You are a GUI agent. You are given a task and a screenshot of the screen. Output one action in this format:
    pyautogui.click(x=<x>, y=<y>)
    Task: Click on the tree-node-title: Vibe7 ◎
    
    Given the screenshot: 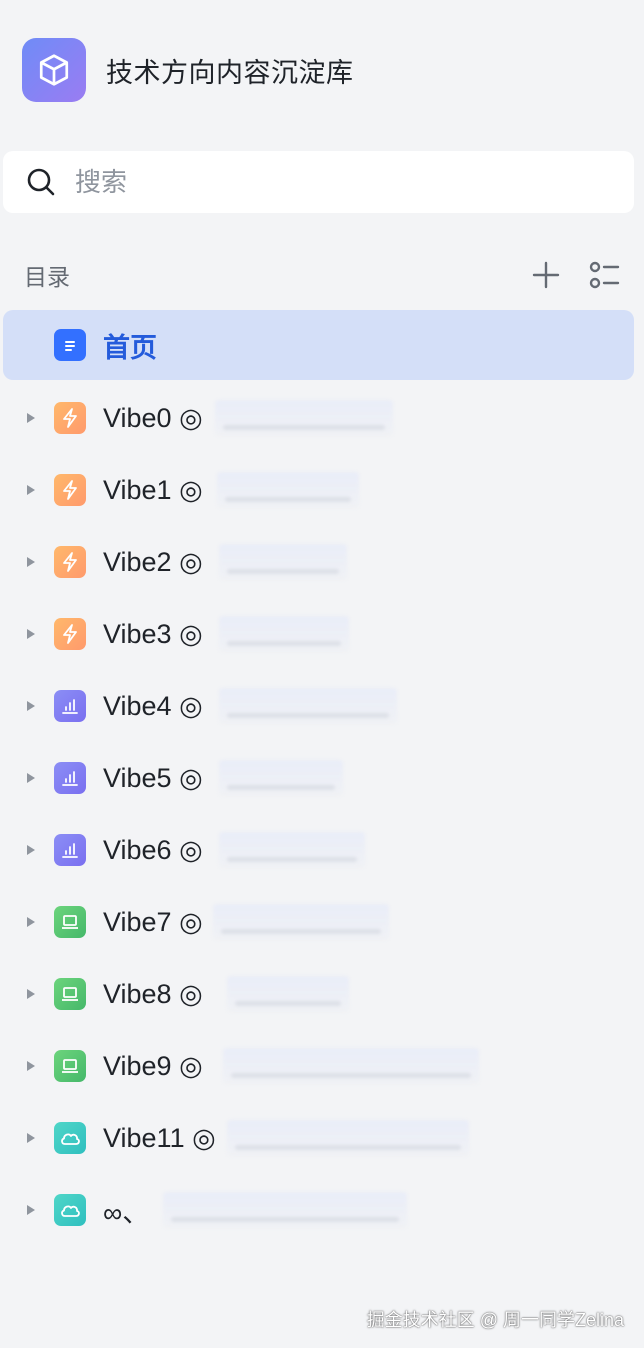 What is the action you would take?
    pyautogui.click(x=153, y=921)
    